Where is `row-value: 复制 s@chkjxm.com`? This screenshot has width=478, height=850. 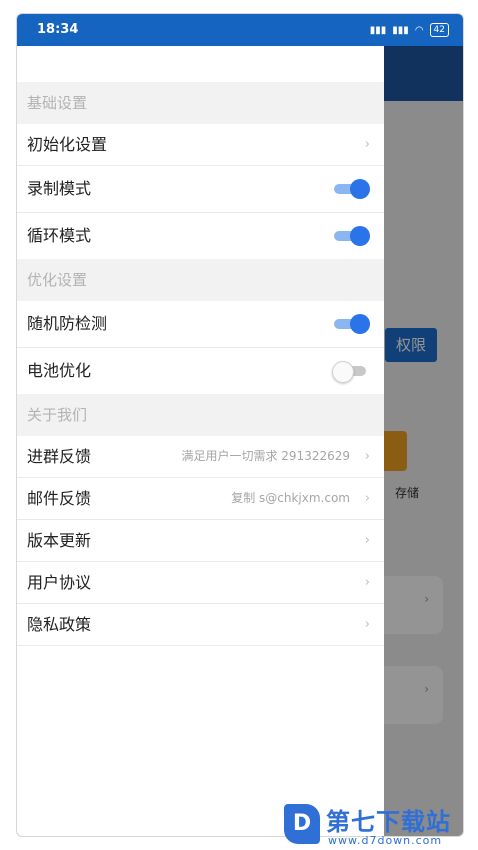 row-value: 复制 s@chkjxm.com is located at coordinates (290, 498).